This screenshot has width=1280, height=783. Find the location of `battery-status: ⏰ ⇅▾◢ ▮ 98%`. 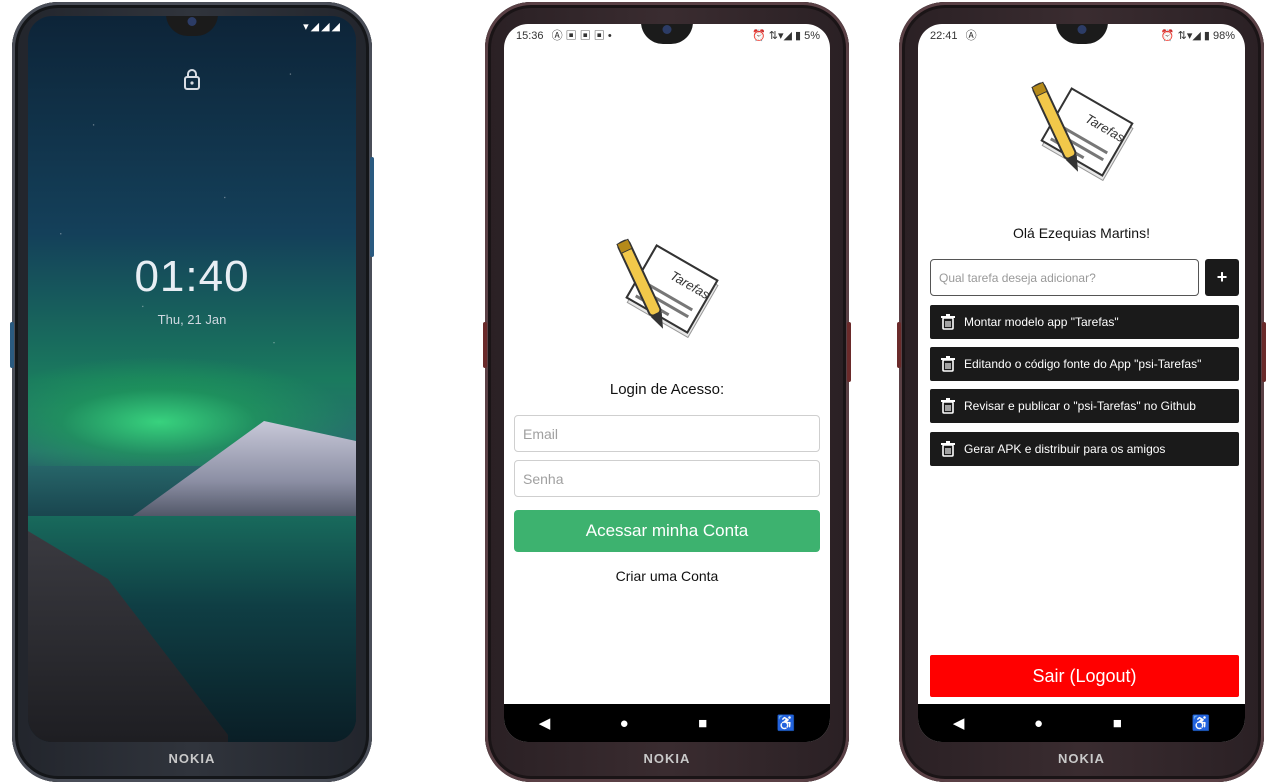

battery-status: ⏰ ⇅▾◢ ▮ 98% is located at coordinates (1197, 35).